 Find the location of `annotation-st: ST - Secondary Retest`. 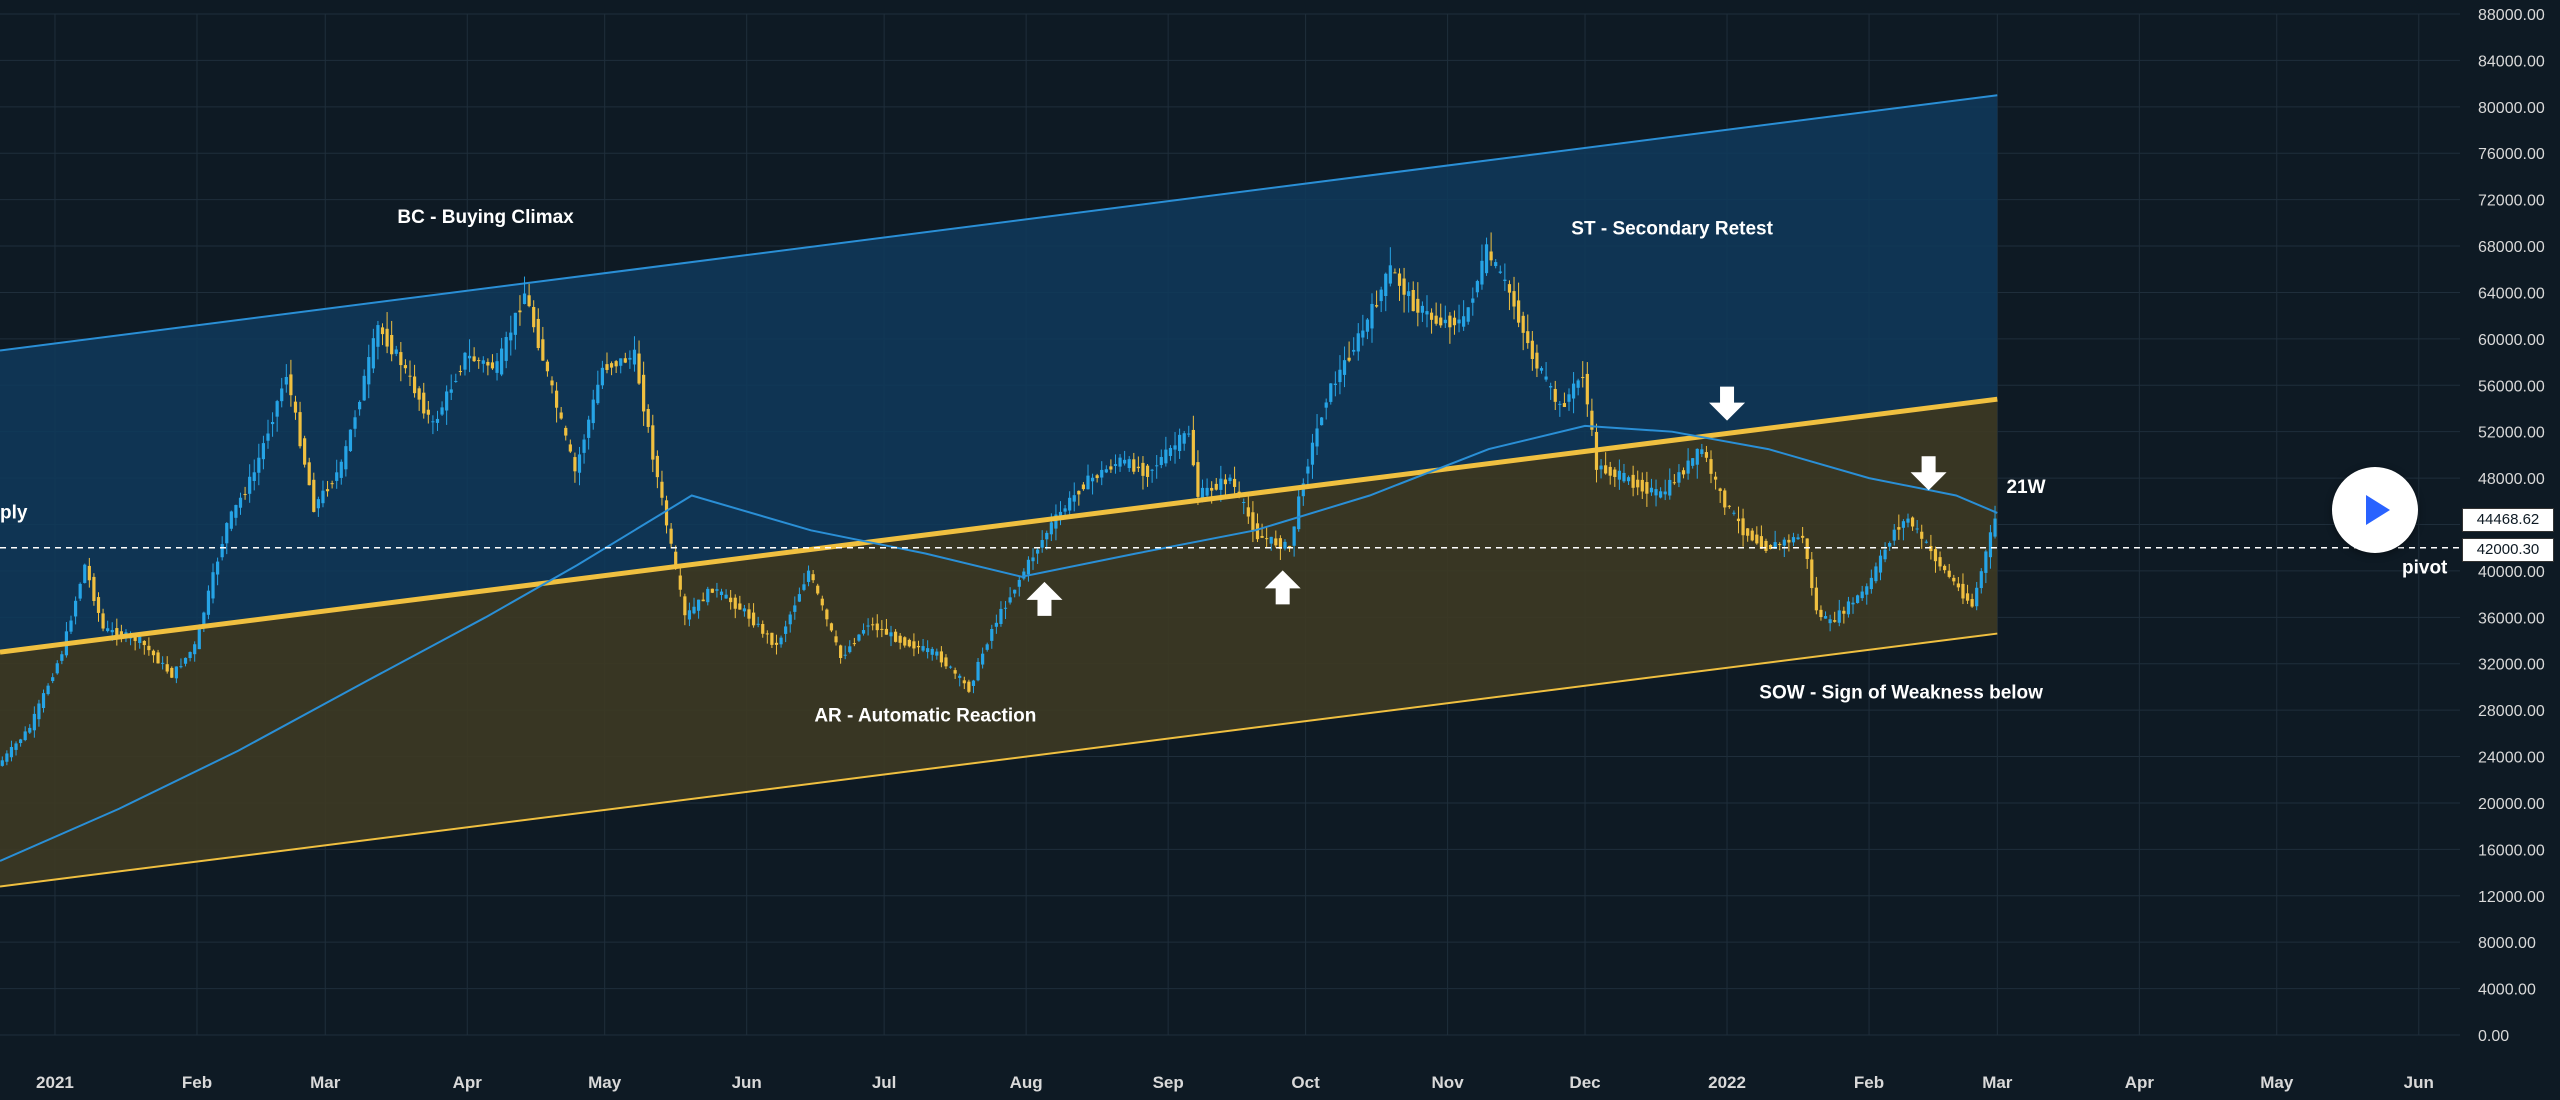

annotation-st: ST - Secondary Retest is located at coordinates (1672, 228).